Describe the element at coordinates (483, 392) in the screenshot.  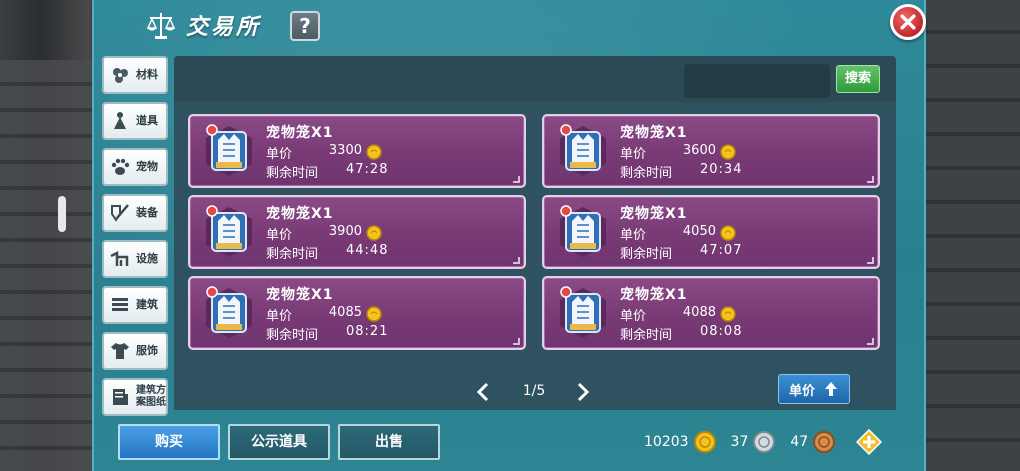
I see `prev-page-arrow-icon` at that location.